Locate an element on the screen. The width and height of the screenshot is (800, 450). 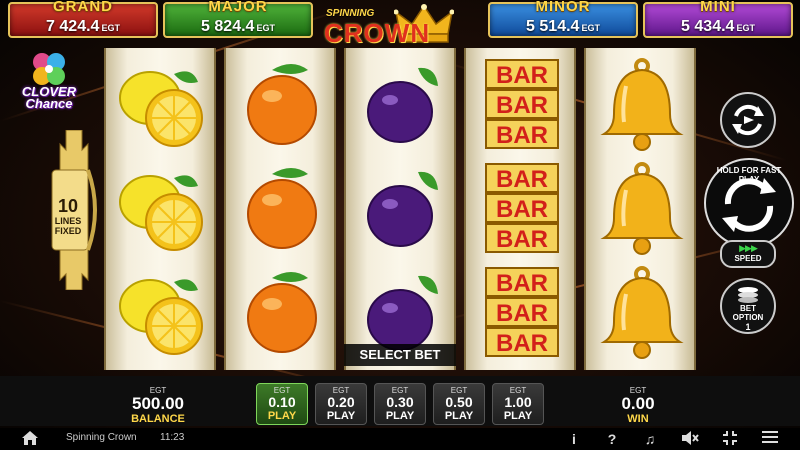
balance-display: EGT 500.00 BALANCE is located at coordinates (158, 405).